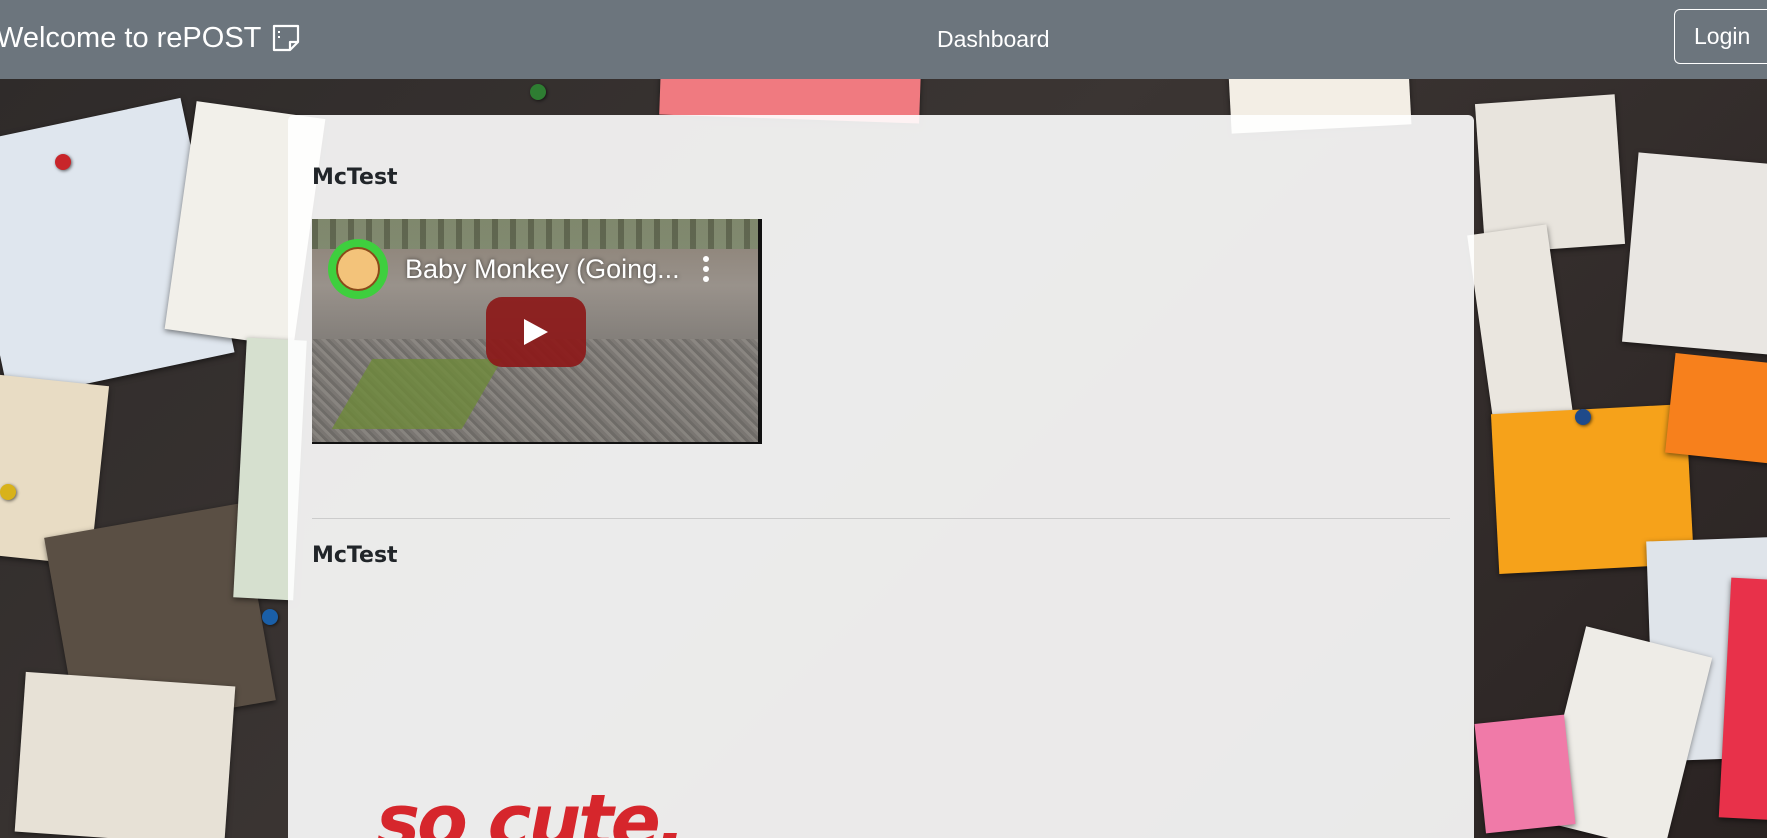  Describe the element at coordinates (706, 269) in the screenshot. I see `more-vertical-icon` at that location.